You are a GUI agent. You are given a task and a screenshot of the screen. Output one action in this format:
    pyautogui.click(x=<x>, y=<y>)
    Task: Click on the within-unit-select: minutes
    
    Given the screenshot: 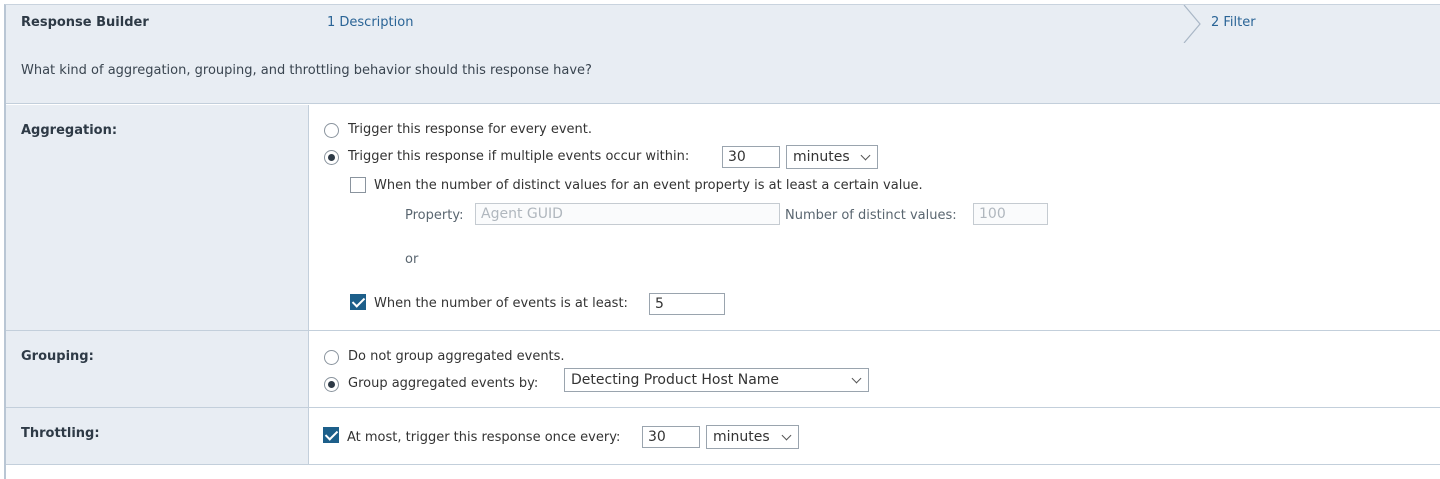 What is the action you would take?
    pyautogui.click(x=832, y=157)
    